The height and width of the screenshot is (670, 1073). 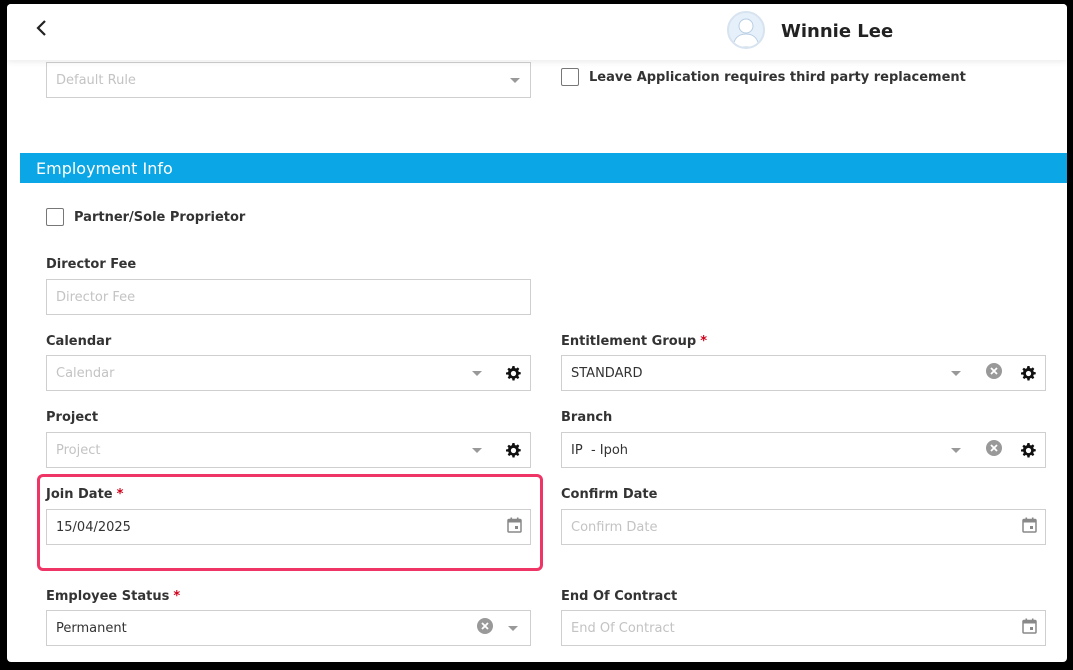 I want to click on project-label: Project, so click(x=72, y=417).